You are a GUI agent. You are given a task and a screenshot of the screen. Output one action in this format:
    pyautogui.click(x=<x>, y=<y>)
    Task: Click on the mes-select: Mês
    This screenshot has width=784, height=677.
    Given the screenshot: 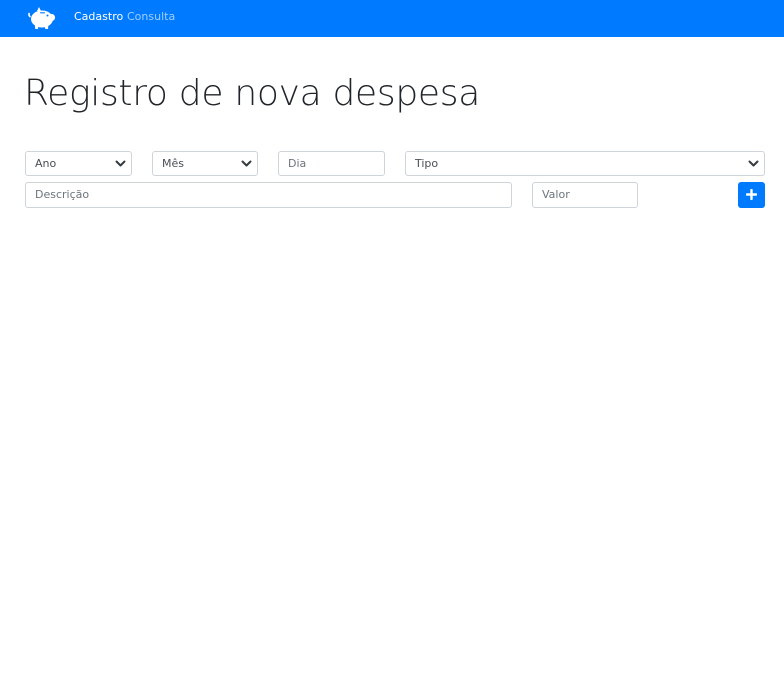 What is the action you would take?
    pyautogui.click(x=205, y=163)
    